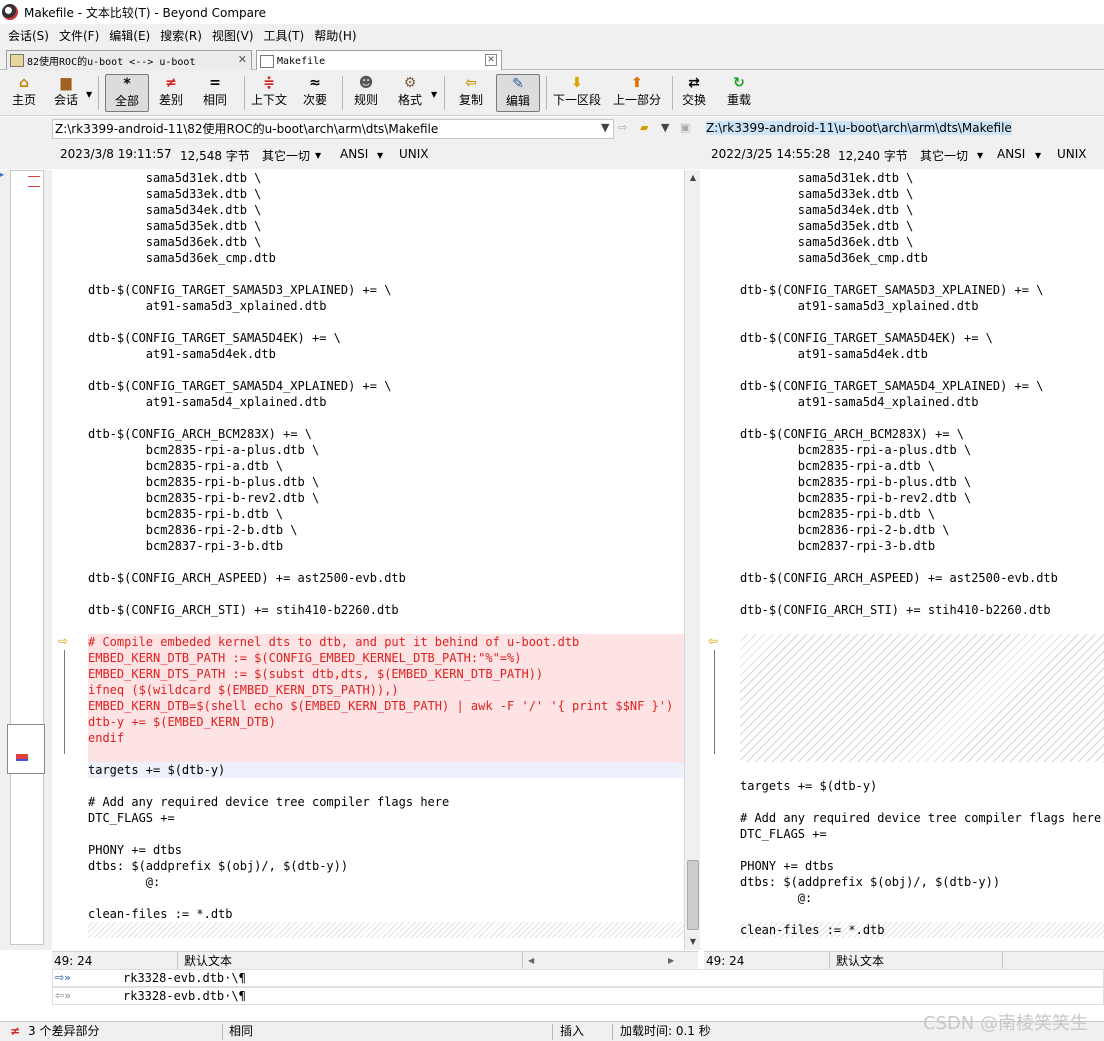 The image size is (1104, 1041). What do you see at coordinates (386, 914) in the screenshot?
I see `code-line: clean-files := *.dtb` at bounding box center [386, 914].